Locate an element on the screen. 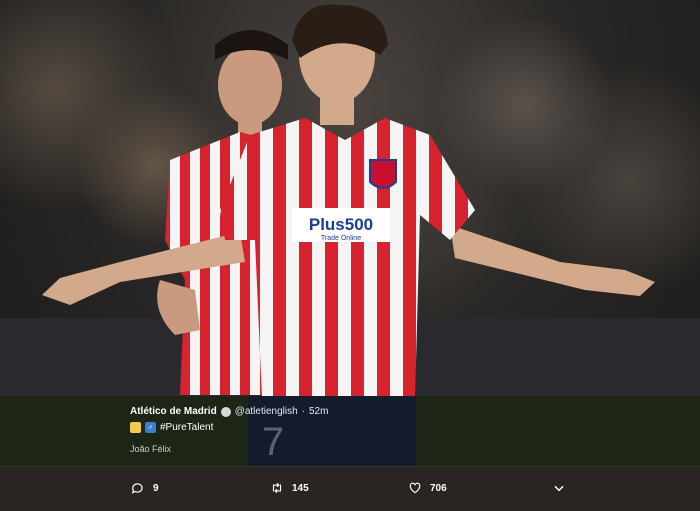 This screenshot has height=511, width=700. author-handle: @atletienglish is located at coordinates (266, 411).